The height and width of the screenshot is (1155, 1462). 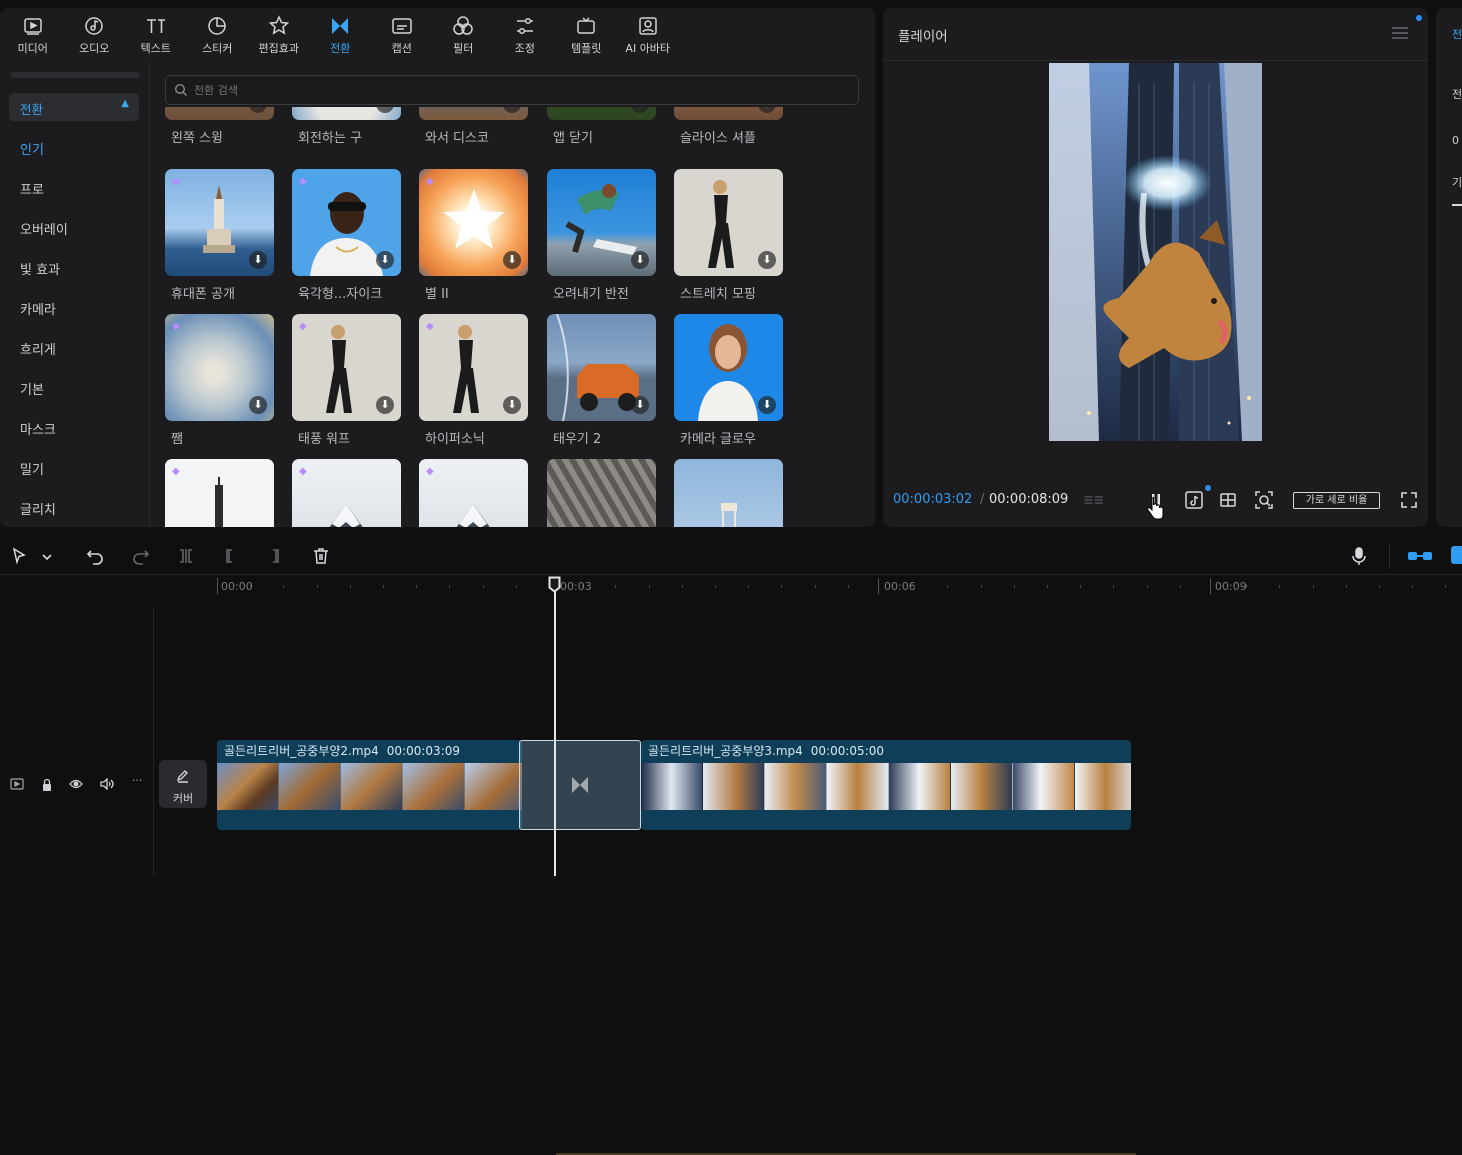 I want to click on tool-ai-avatar: AI 아바타, so click(x=648, y=35).